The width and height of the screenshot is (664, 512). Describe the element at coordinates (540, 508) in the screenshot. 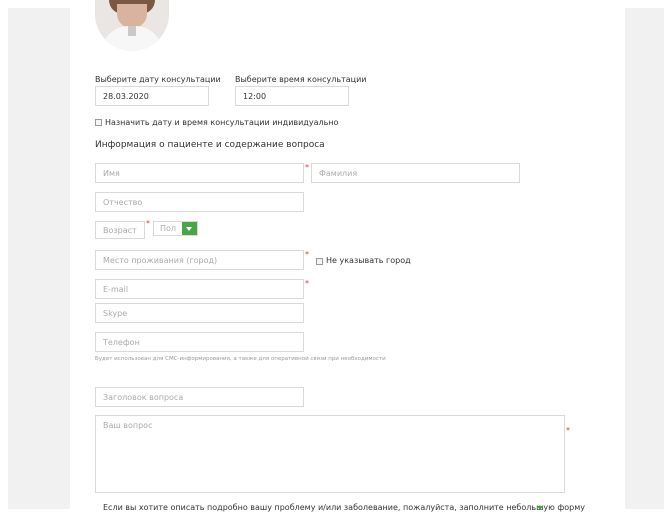

I see `expand-arrow-icon` at that location.